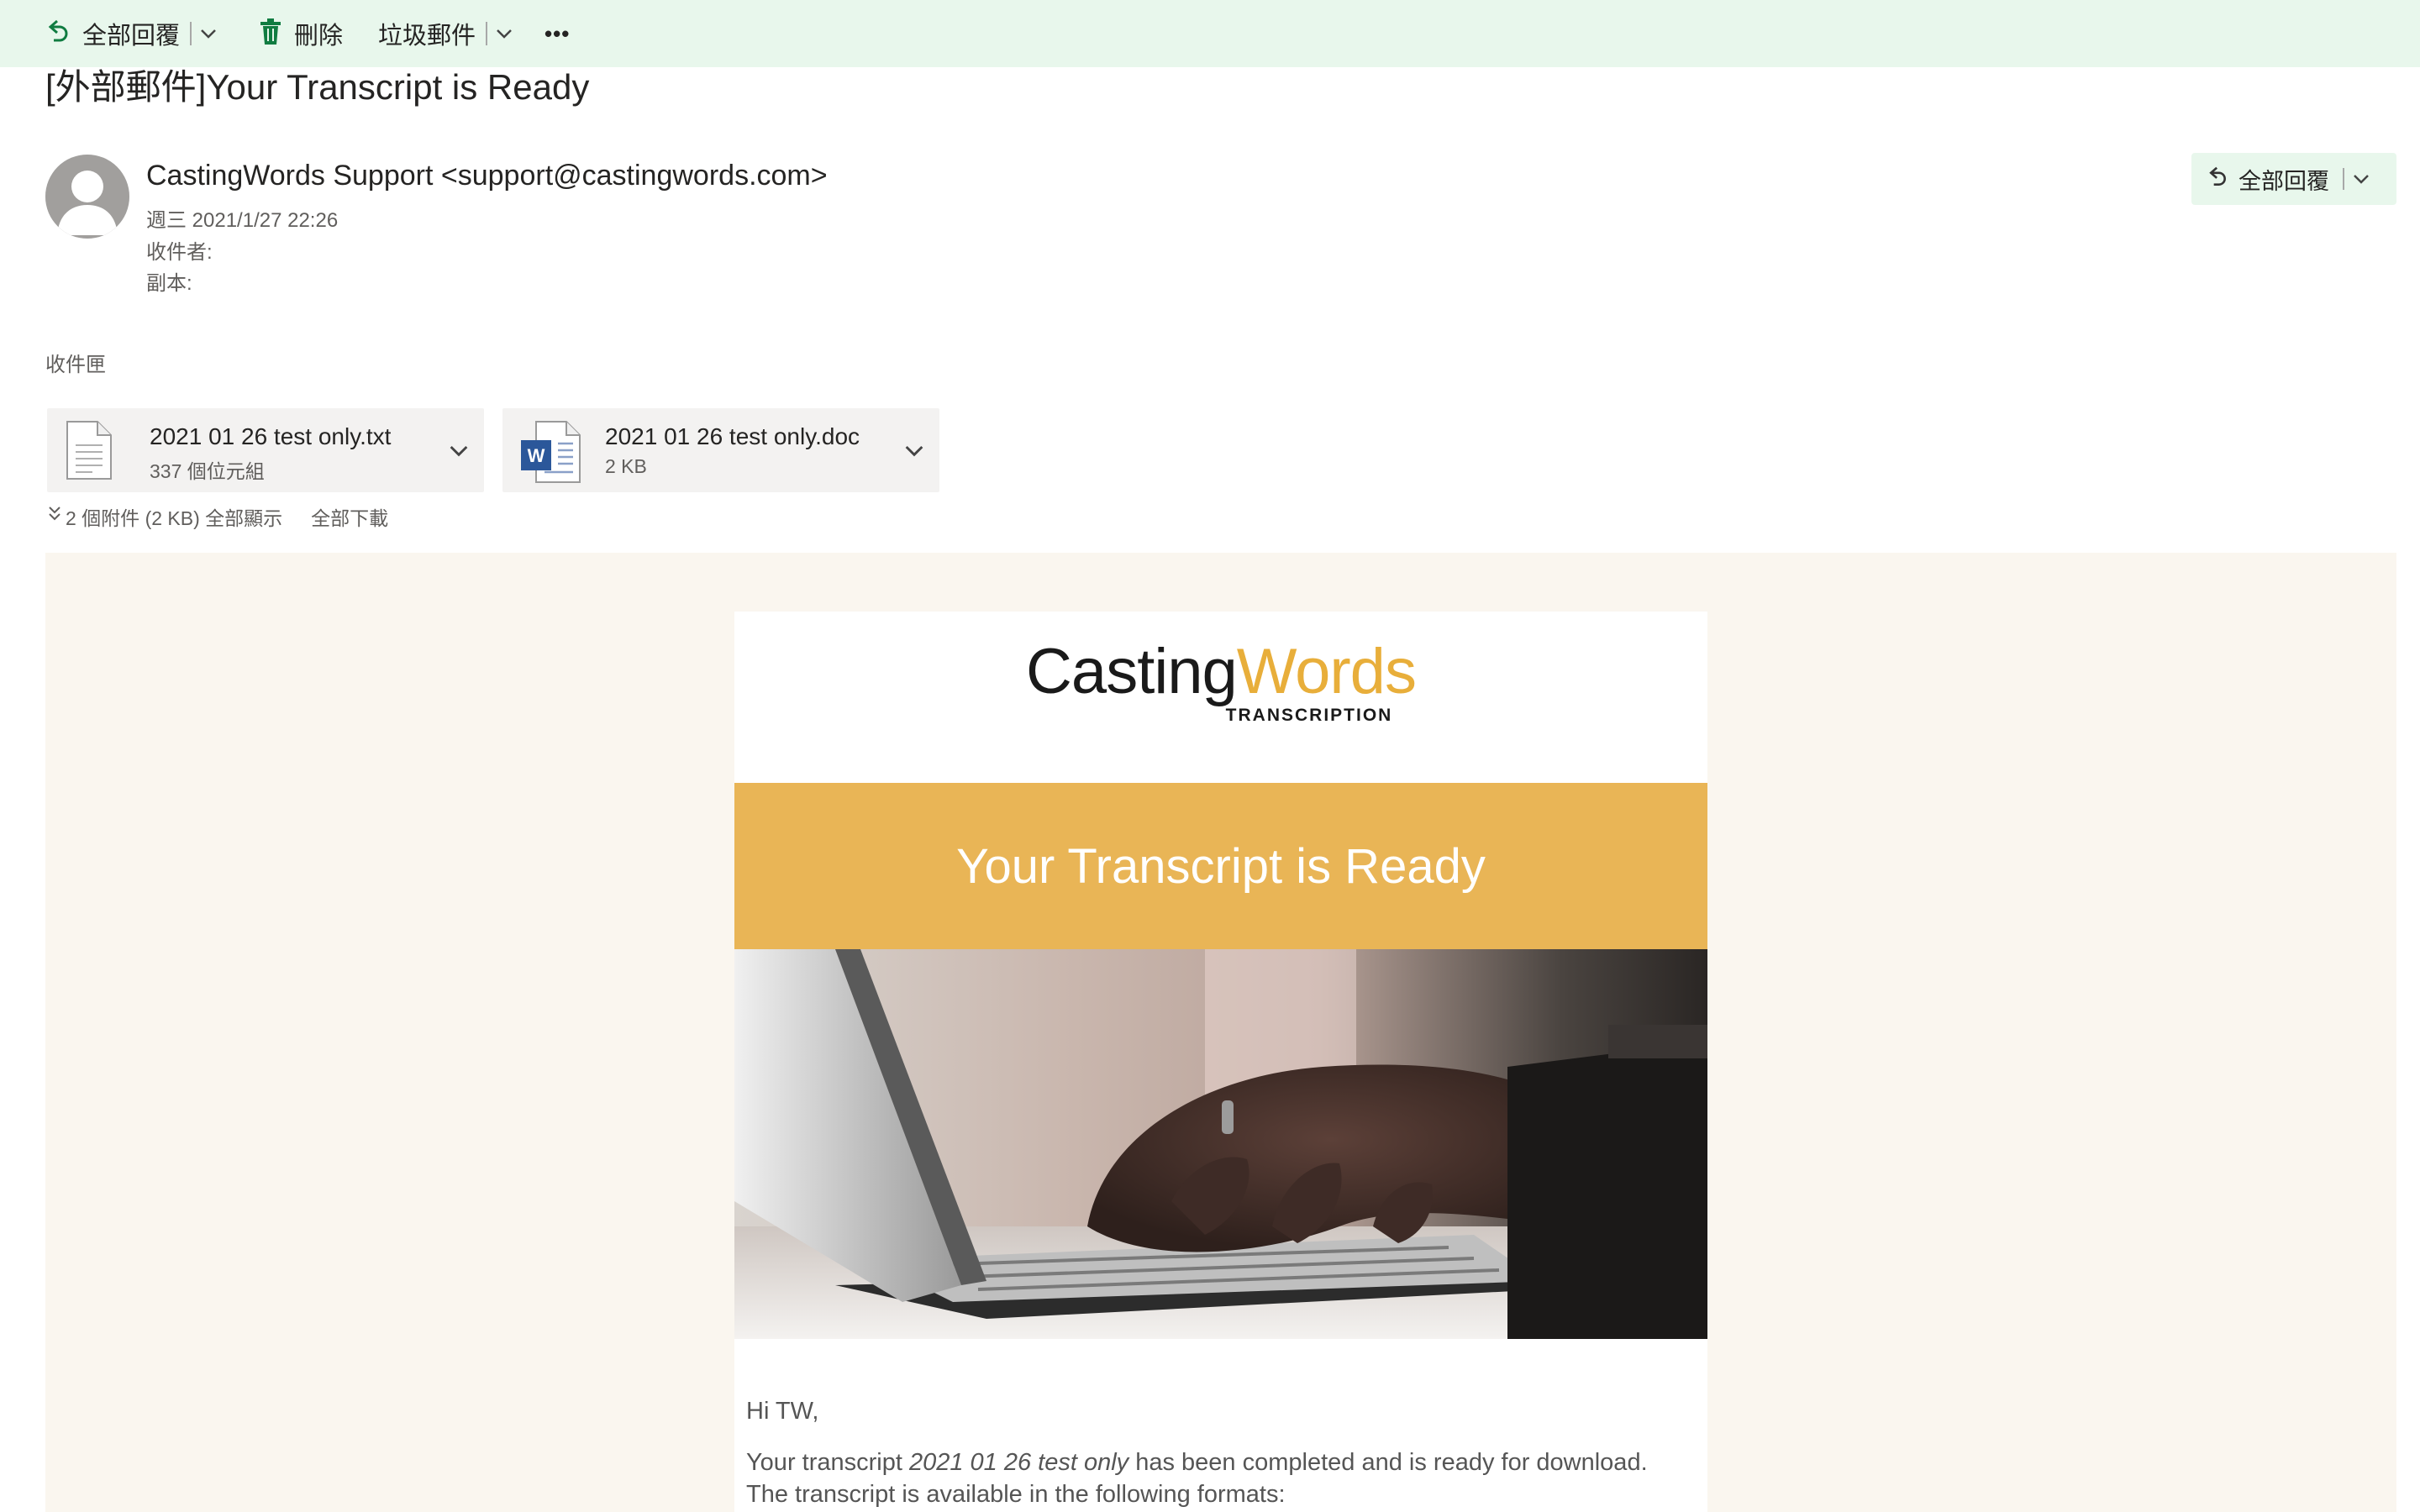 This screenshot has width=2420, height=1512. Describe the element at coordinates (265, 450) in the screenshot. I see `attachment-card: 2021 01 26 test only.txt 337 個位元組` at that location.